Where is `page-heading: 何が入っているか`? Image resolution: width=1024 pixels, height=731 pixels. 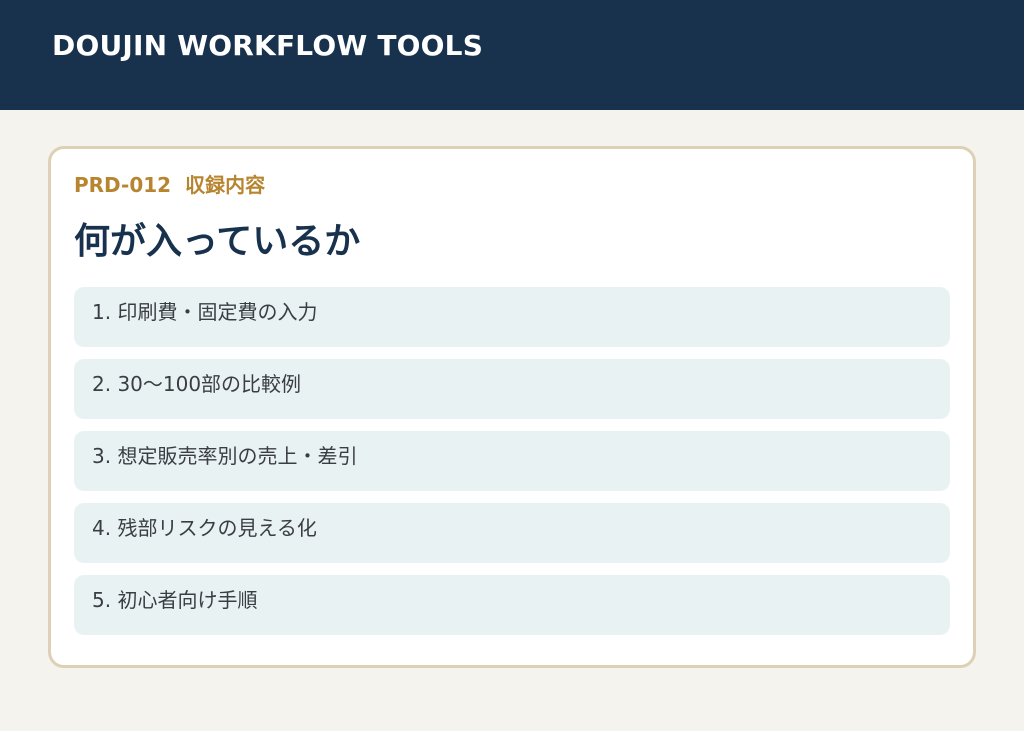 page-heading: 何が入っているか is located at coordinates (217, 241).